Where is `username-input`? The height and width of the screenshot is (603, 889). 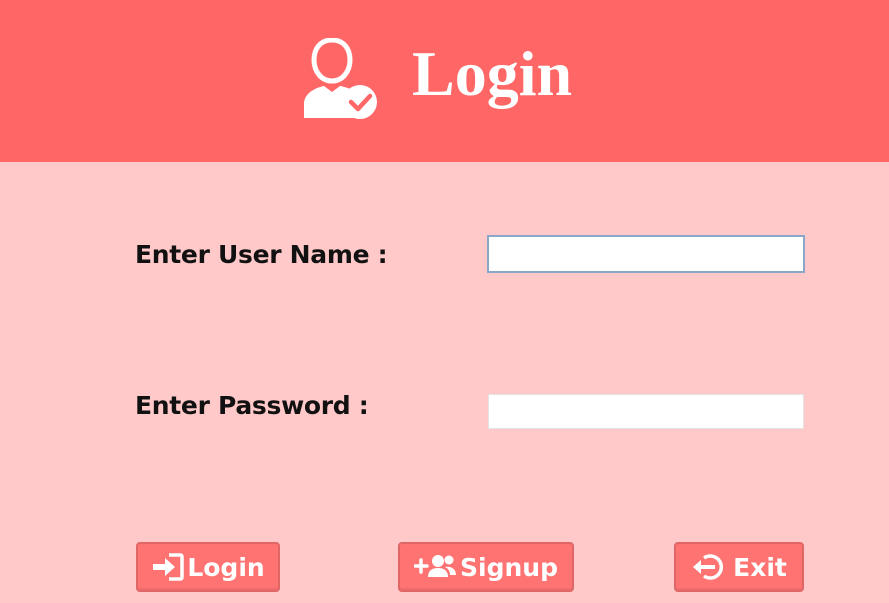
username-input is located at coordinates (646, 254).